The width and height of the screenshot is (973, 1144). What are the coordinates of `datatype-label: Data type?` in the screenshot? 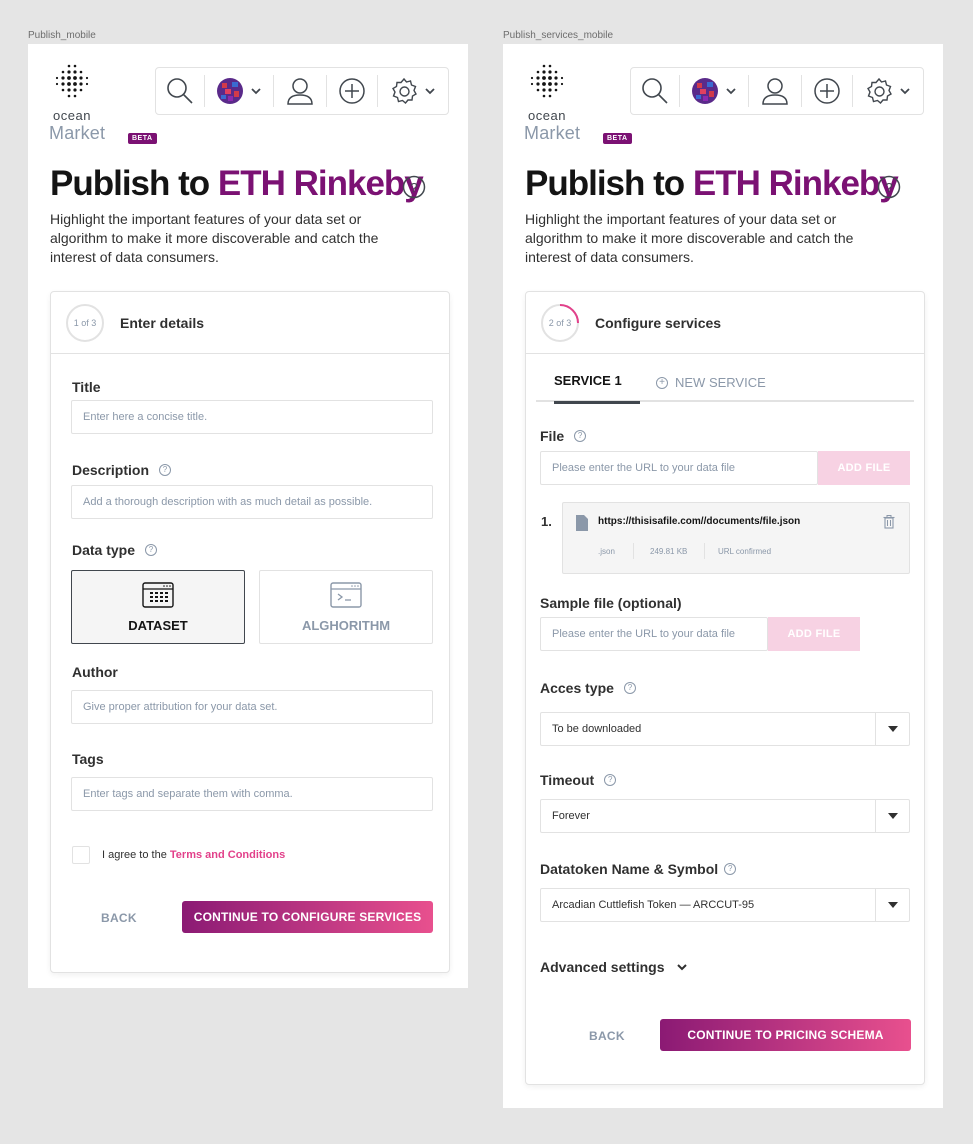 It's located at (115, 550).